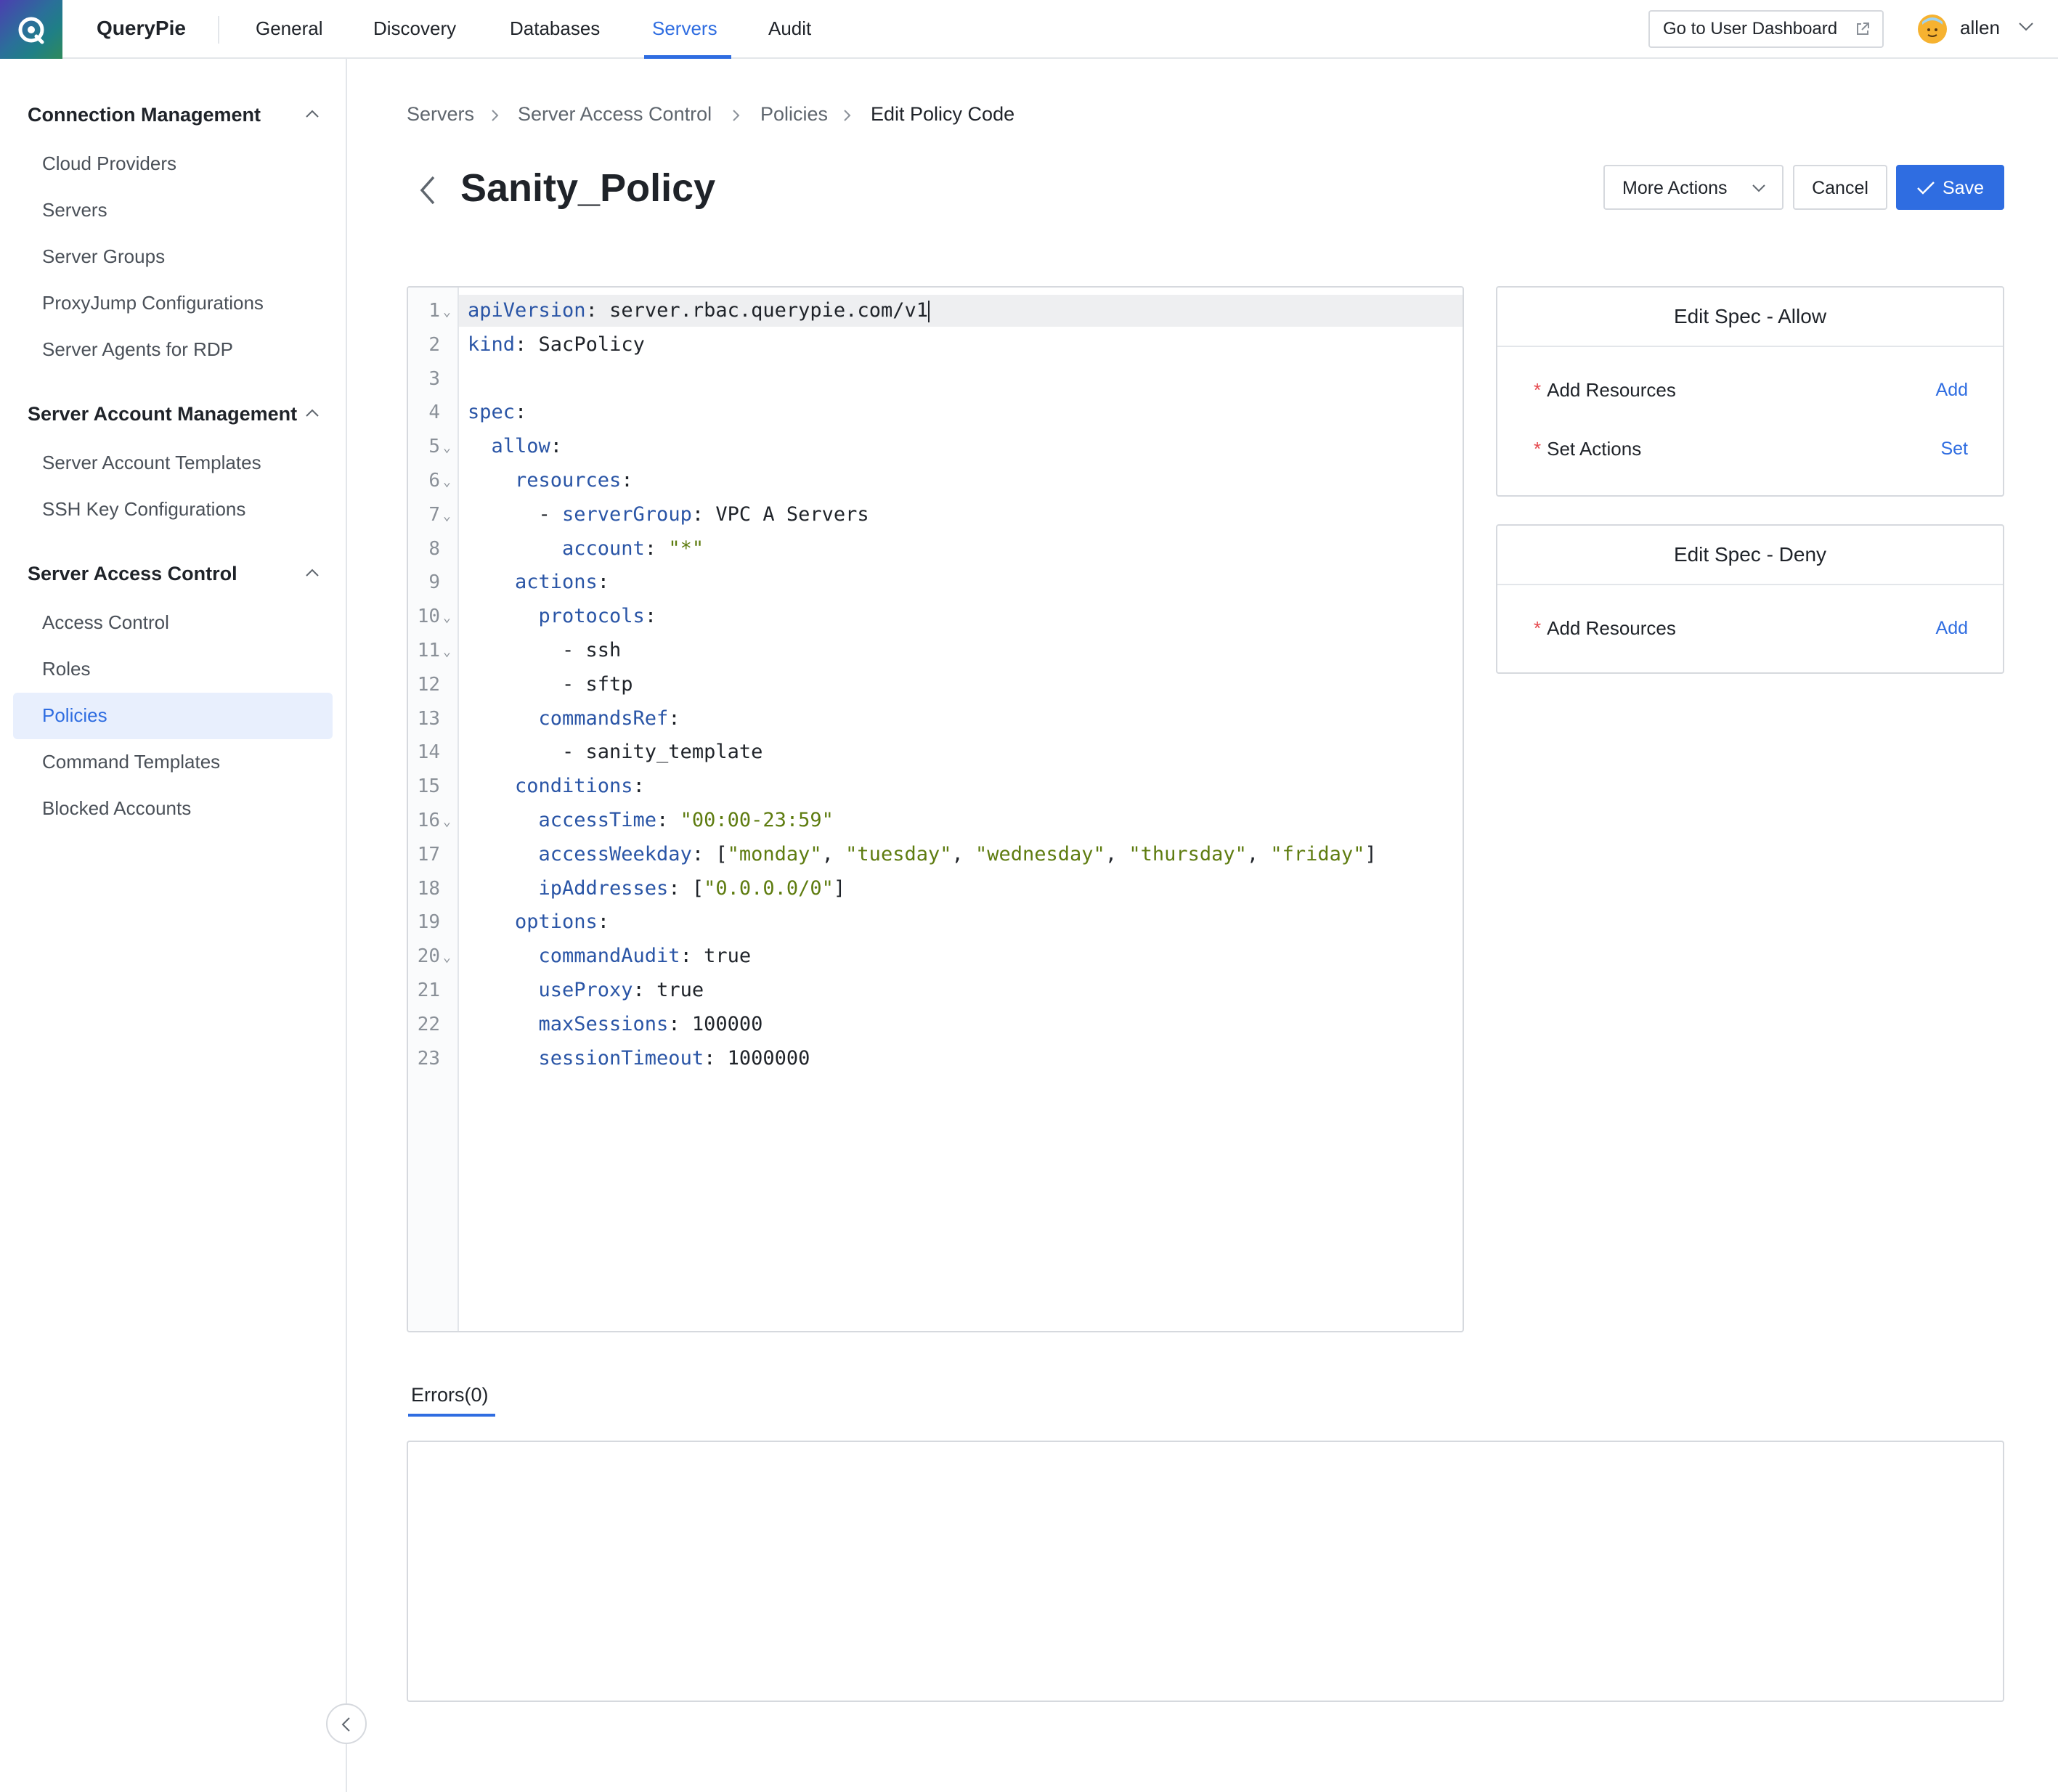 The image size is (2058, 1792). I want to click on sidebar-collapse-button, so click(346, 1723).